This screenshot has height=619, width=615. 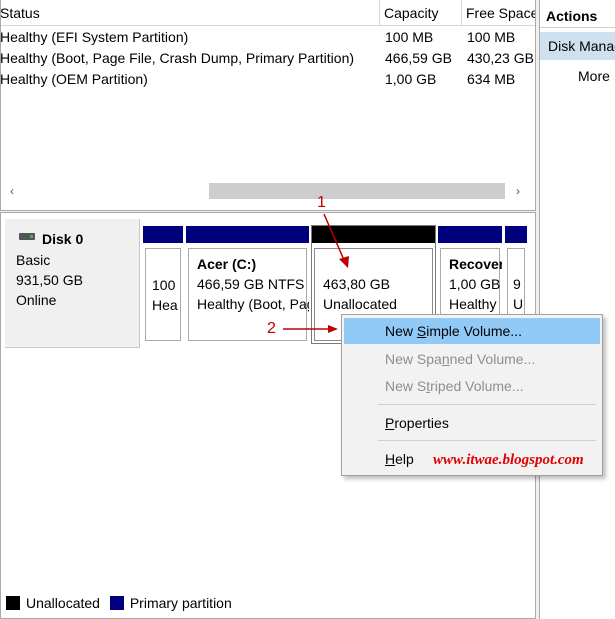 What do you see at coordinates (316, 273) in the screenshot?
I see `annotation-arrows` at bounding box center [316, 273].